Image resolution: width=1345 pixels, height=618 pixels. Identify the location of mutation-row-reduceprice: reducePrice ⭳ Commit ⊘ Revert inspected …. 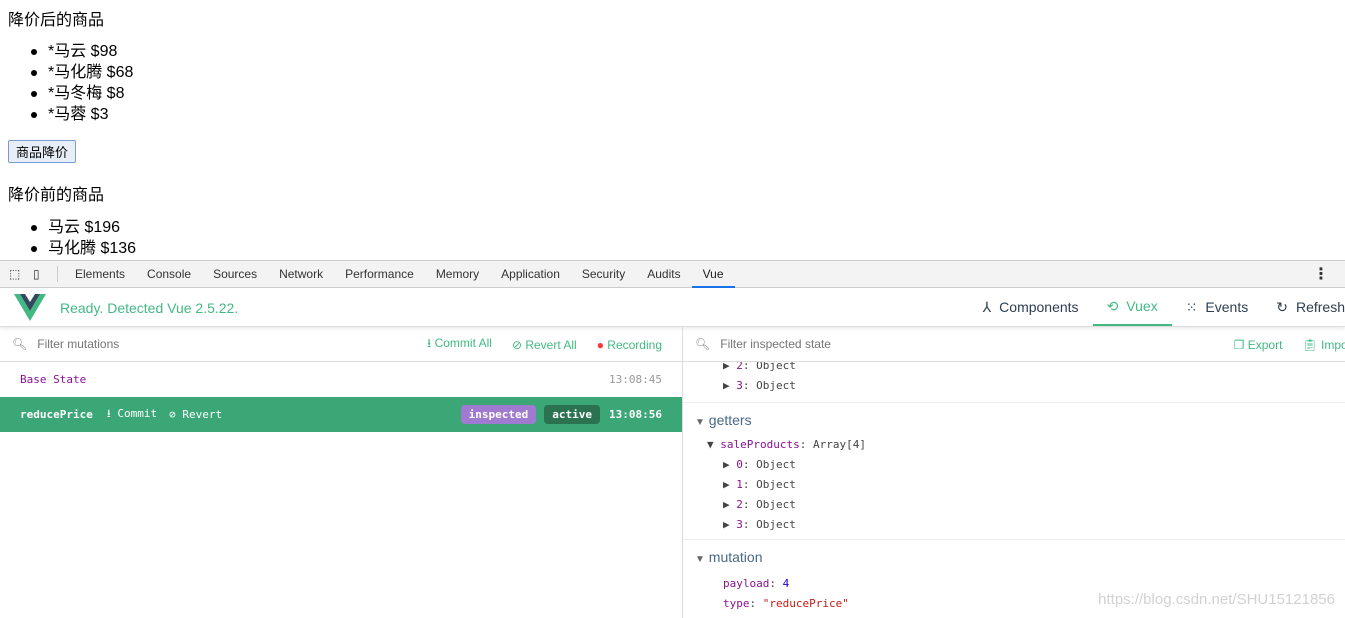
(341, 414).